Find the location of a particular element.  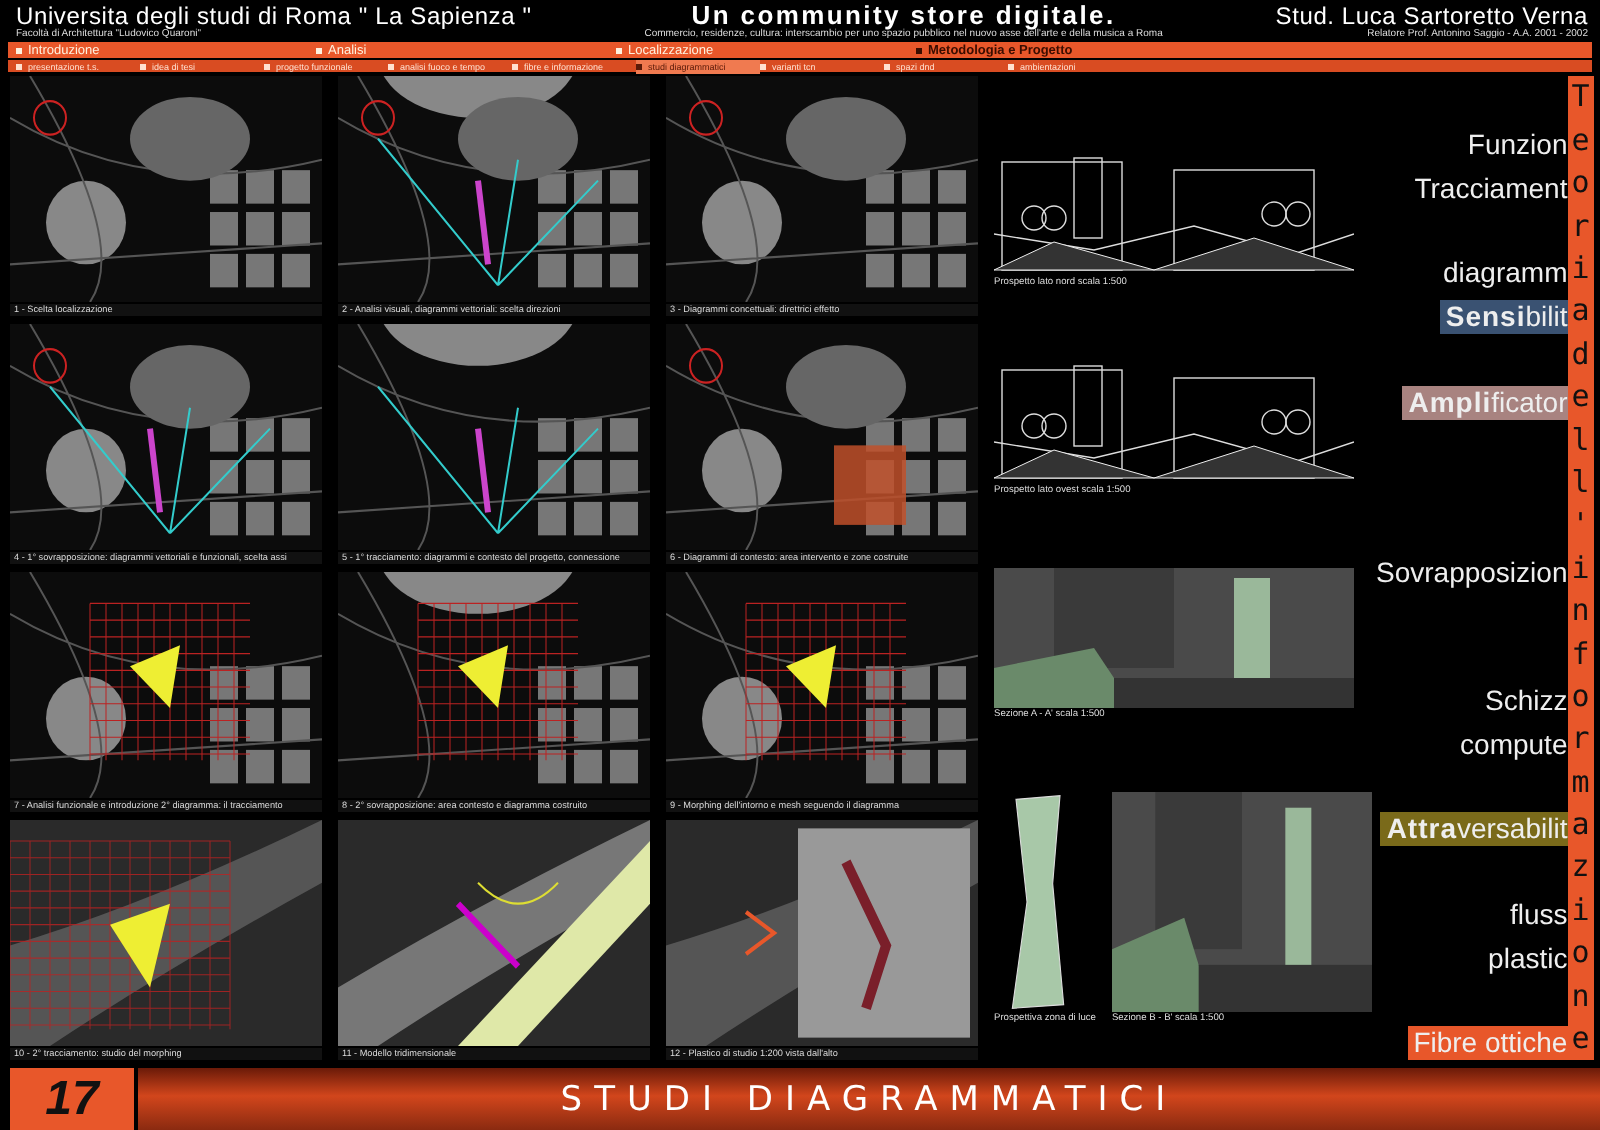

side-label: Tracciament is located at coordinates (1490, 188).